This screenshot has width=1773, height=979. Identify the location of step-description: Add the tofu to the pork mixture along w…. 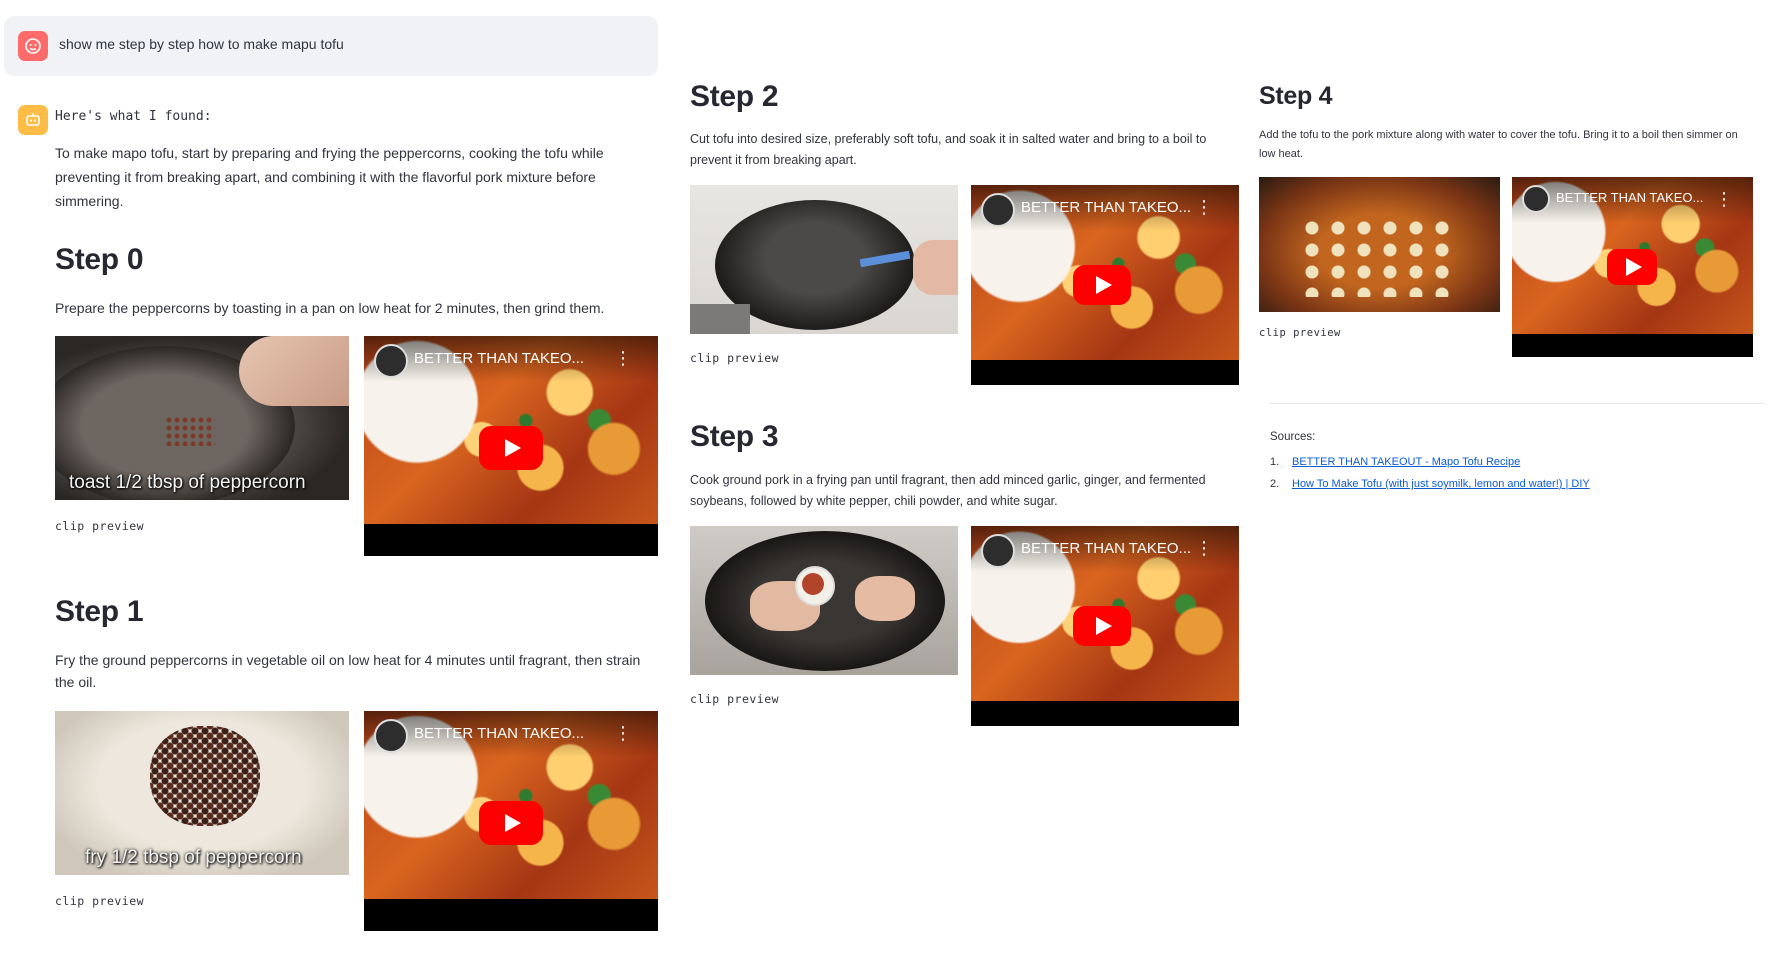
(1498, 144).